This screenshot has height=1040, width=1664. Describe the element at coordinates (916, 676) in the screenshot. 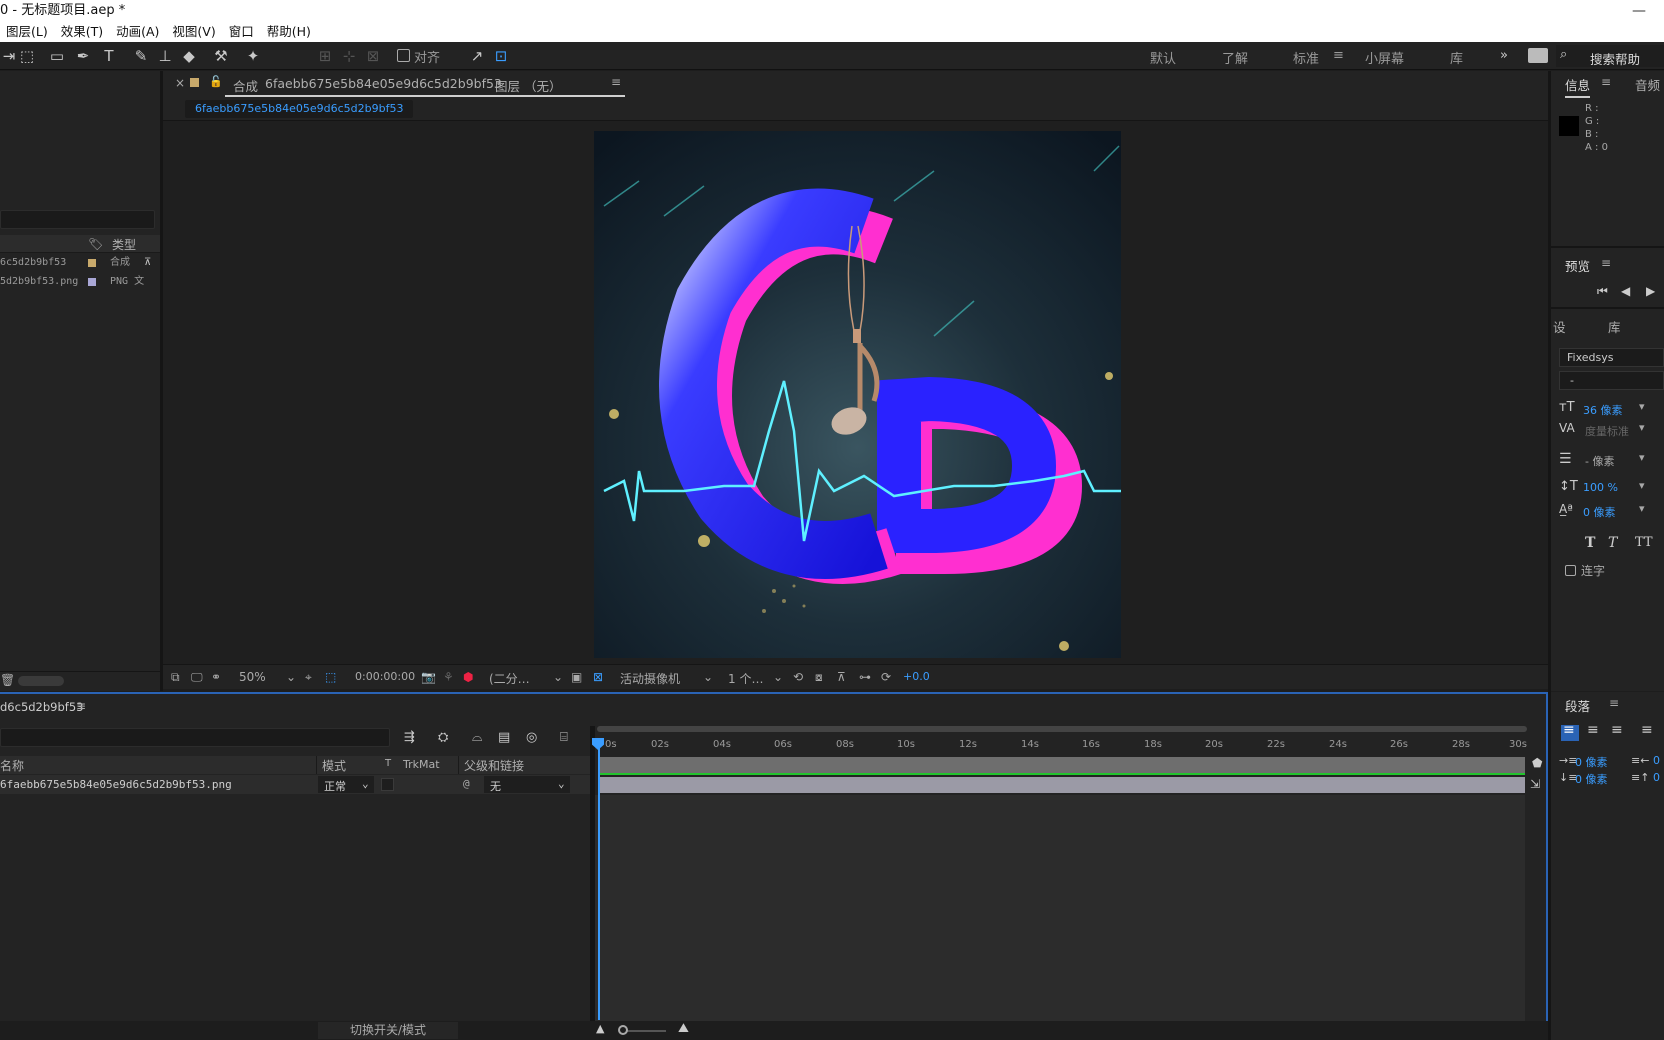

I see `exposure-value: +0.0` at that location.